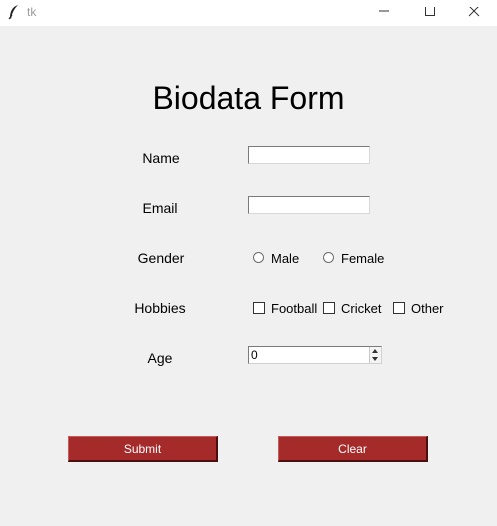 The width and height of the screenshot is (497, 526). What do you see at coordinates (258, 257) in the screenshot?
I see `gender-male-radio` at bounding box center [258, 257].